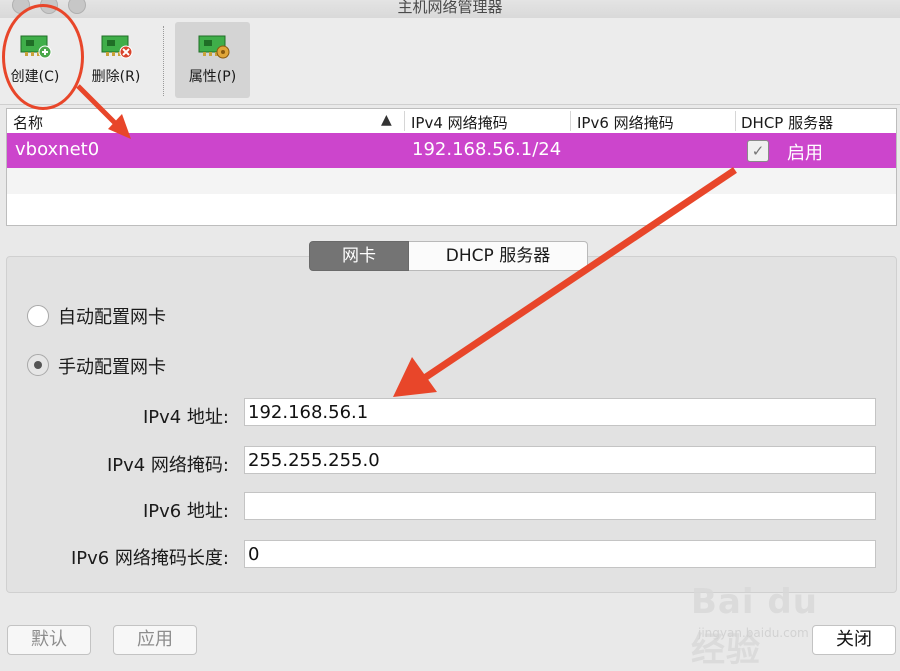 This screenshot has width=900, height=671. What do you see at coordinates (116, 60) in the screenshot?
I see `remove-button: 删除(R)` at bounding box center [116, 60].